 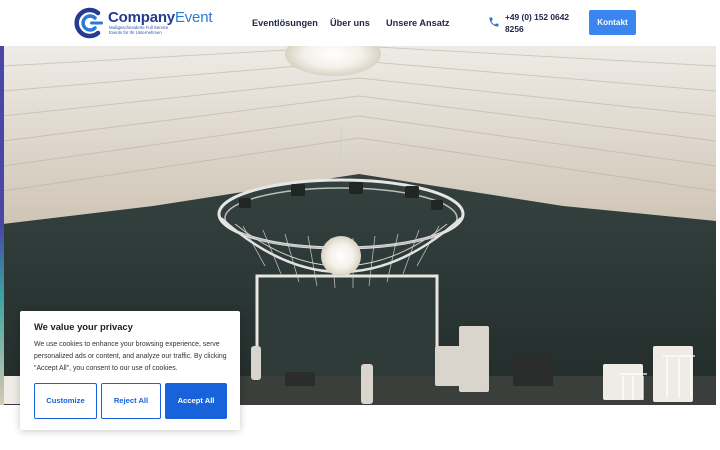 What do you see at coordinates (494, 22) in the screenshot?
I see `phone-icon` at bounding box center [494, 22].